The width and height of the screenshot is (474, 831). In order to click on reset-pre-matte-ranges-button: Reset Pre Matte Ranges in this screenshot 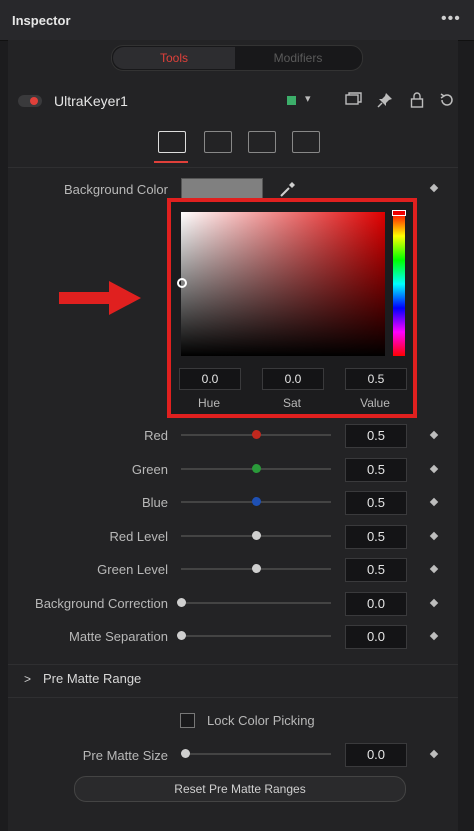, I will do `click(240, 789)`.